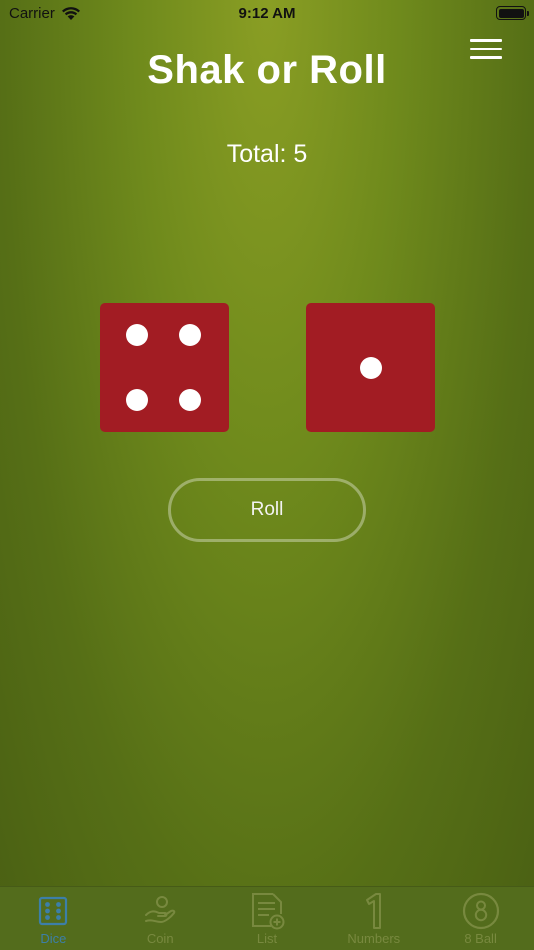  What do you see at coordinates (267, 70) in the screenshot?
I see `page-title: Shak or Roll` at bounding box center [267, 70].